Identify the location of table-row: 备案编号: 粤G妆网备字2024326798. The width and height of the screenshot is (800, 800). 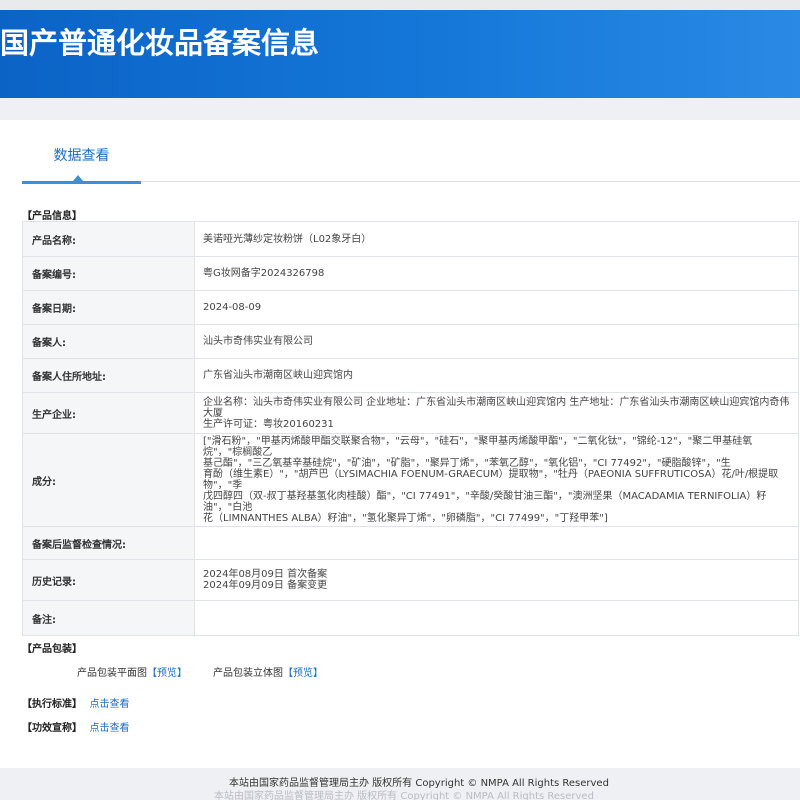
(410, 273).